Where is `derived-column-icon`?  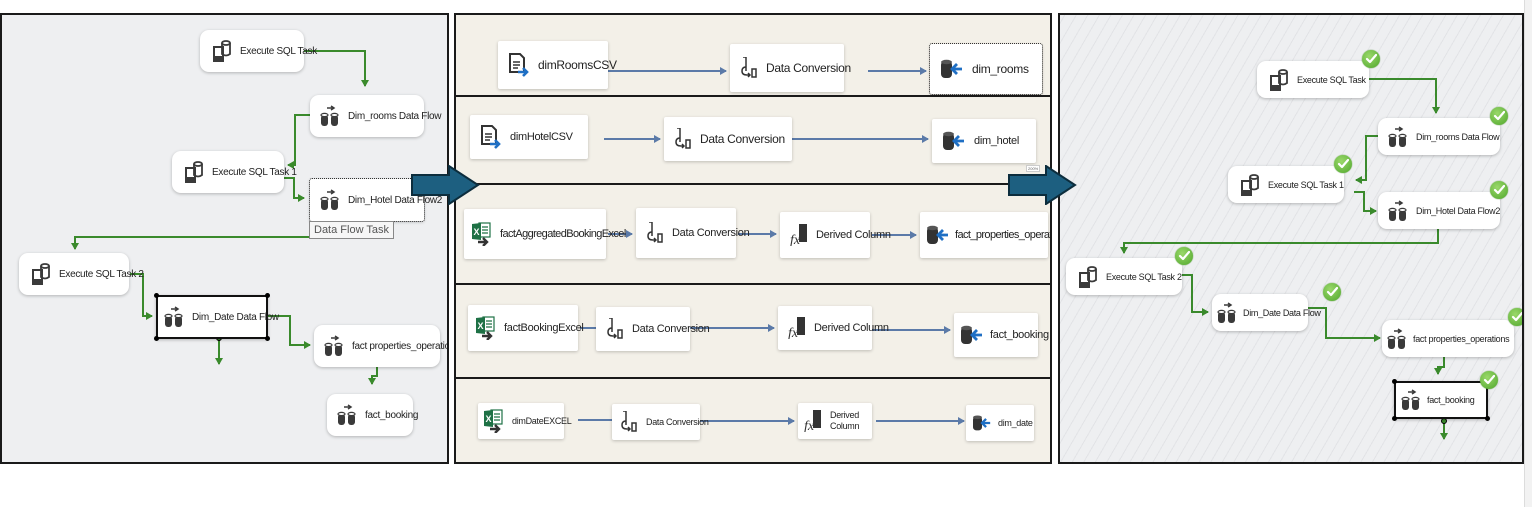
derived-column-icon is located at coordinates (797, 328).